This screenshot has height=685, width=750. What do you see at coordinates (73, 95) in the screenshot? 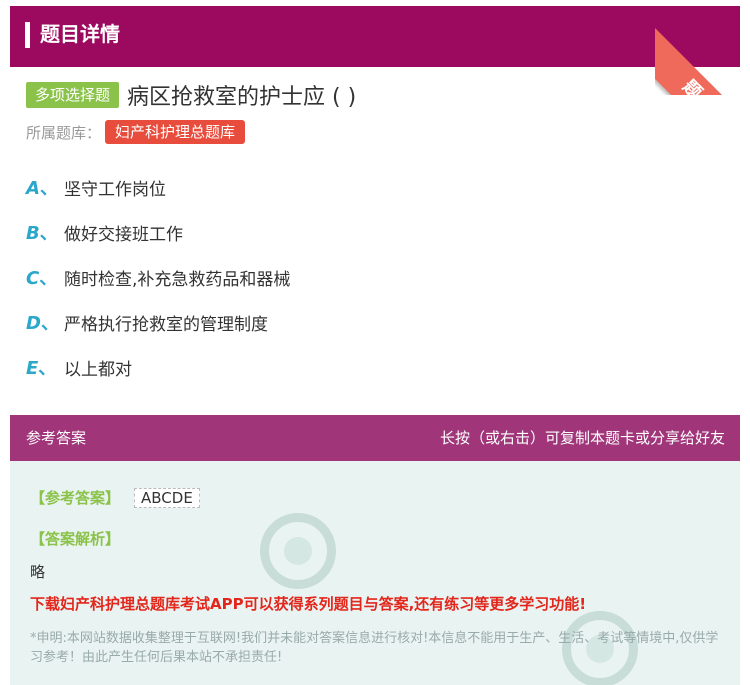
I see `question-type-badge: 多项选择题` at bounding box center [73, 95].